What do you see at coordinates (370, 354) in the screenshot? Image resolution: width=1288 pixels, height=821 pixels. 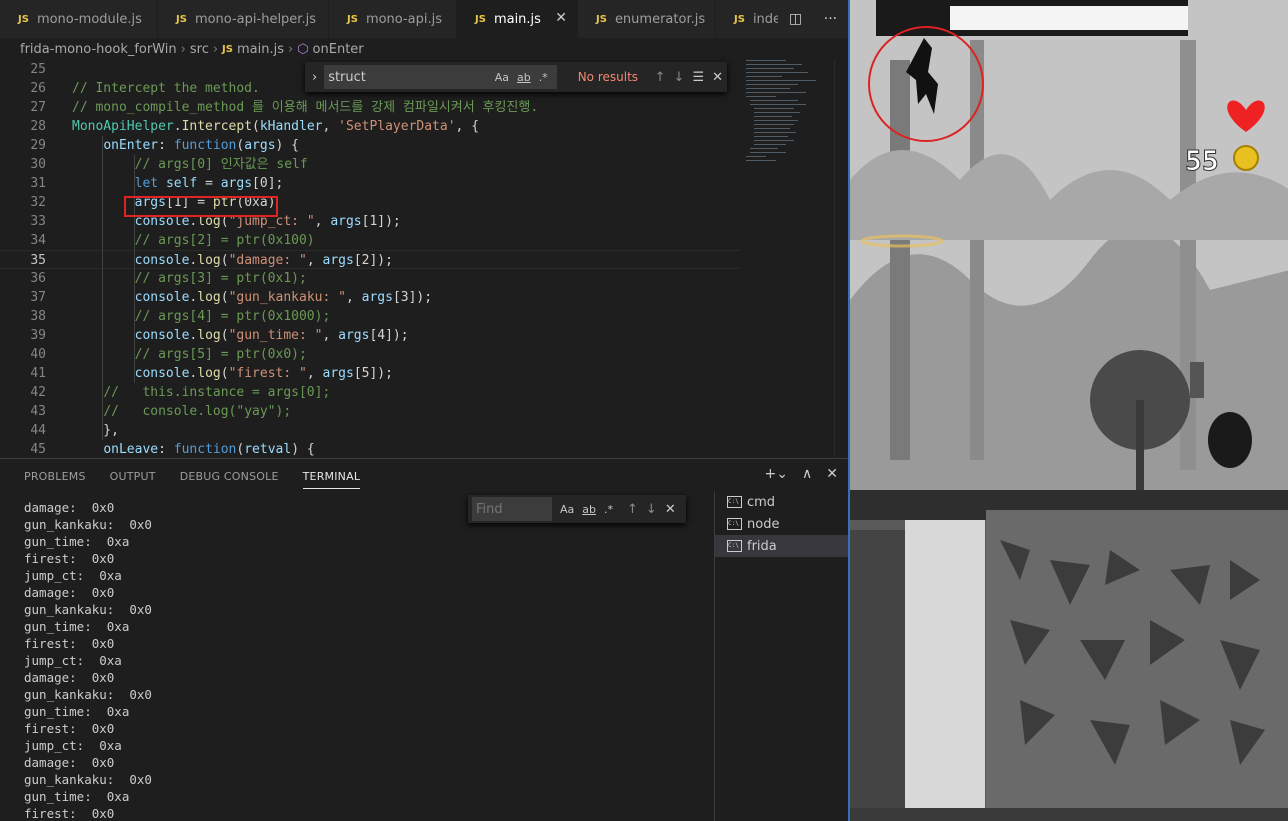 I see `code-line: 40 // args[5] = ptr(0x0);` at bounding box center [370, 354].